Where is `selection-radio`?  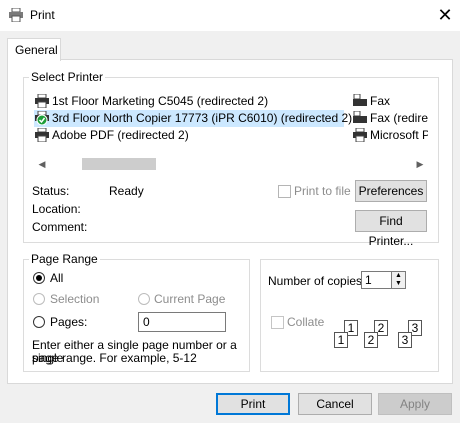
selection-radio is located at coordinates (39, 299).